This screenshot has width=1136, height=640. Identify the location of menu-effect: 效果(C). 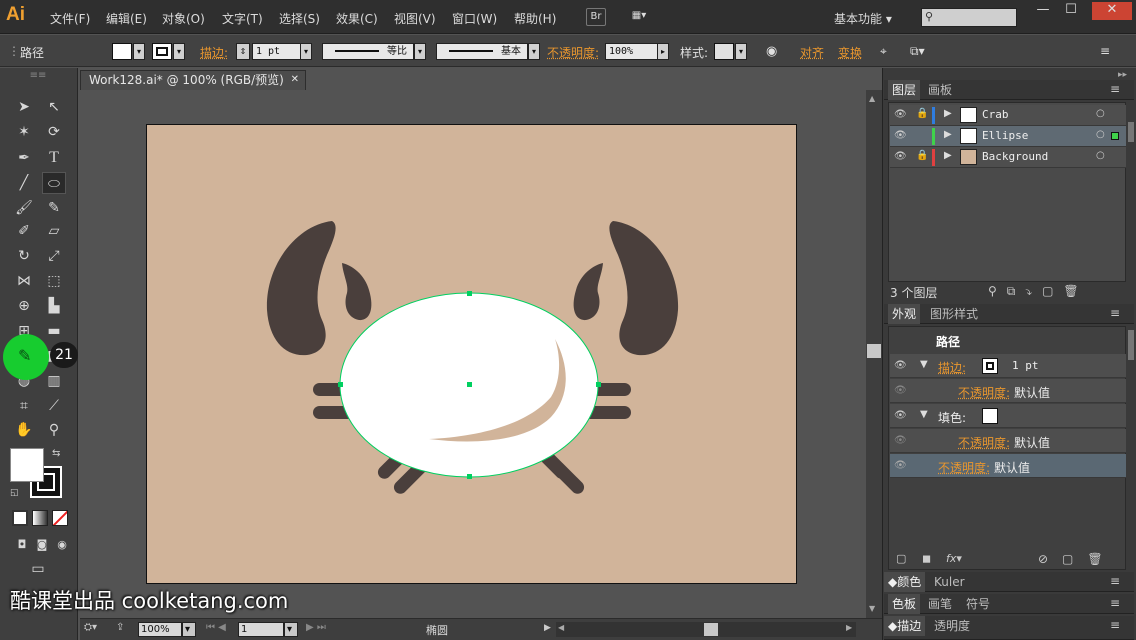
(357, 18).